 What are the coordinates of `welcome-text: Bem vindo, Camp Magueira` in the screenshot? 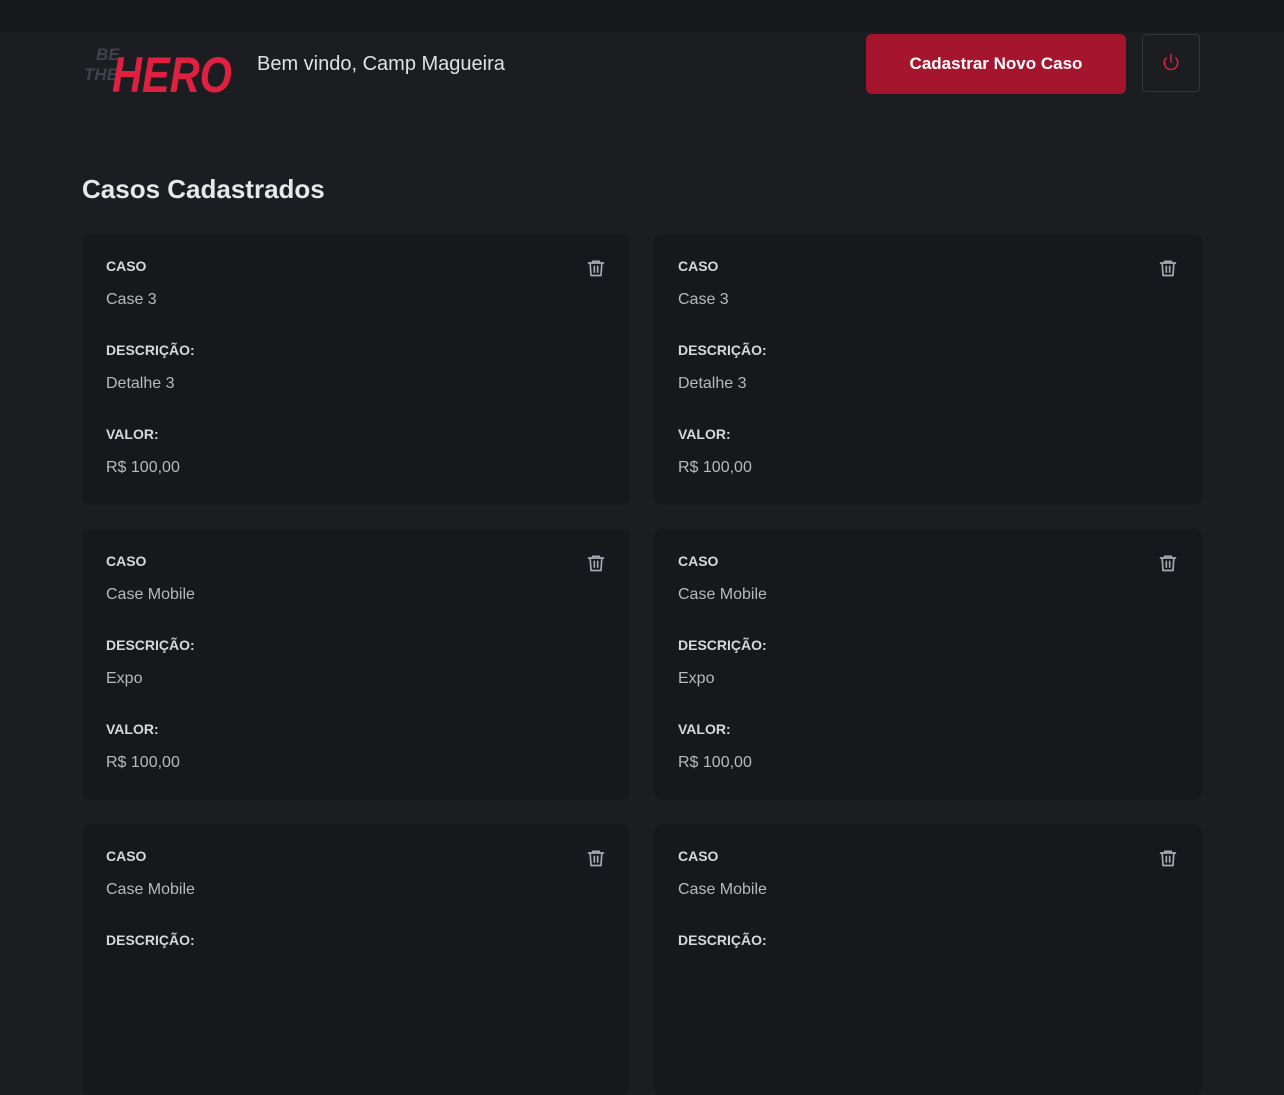 It's located at (381, 63).